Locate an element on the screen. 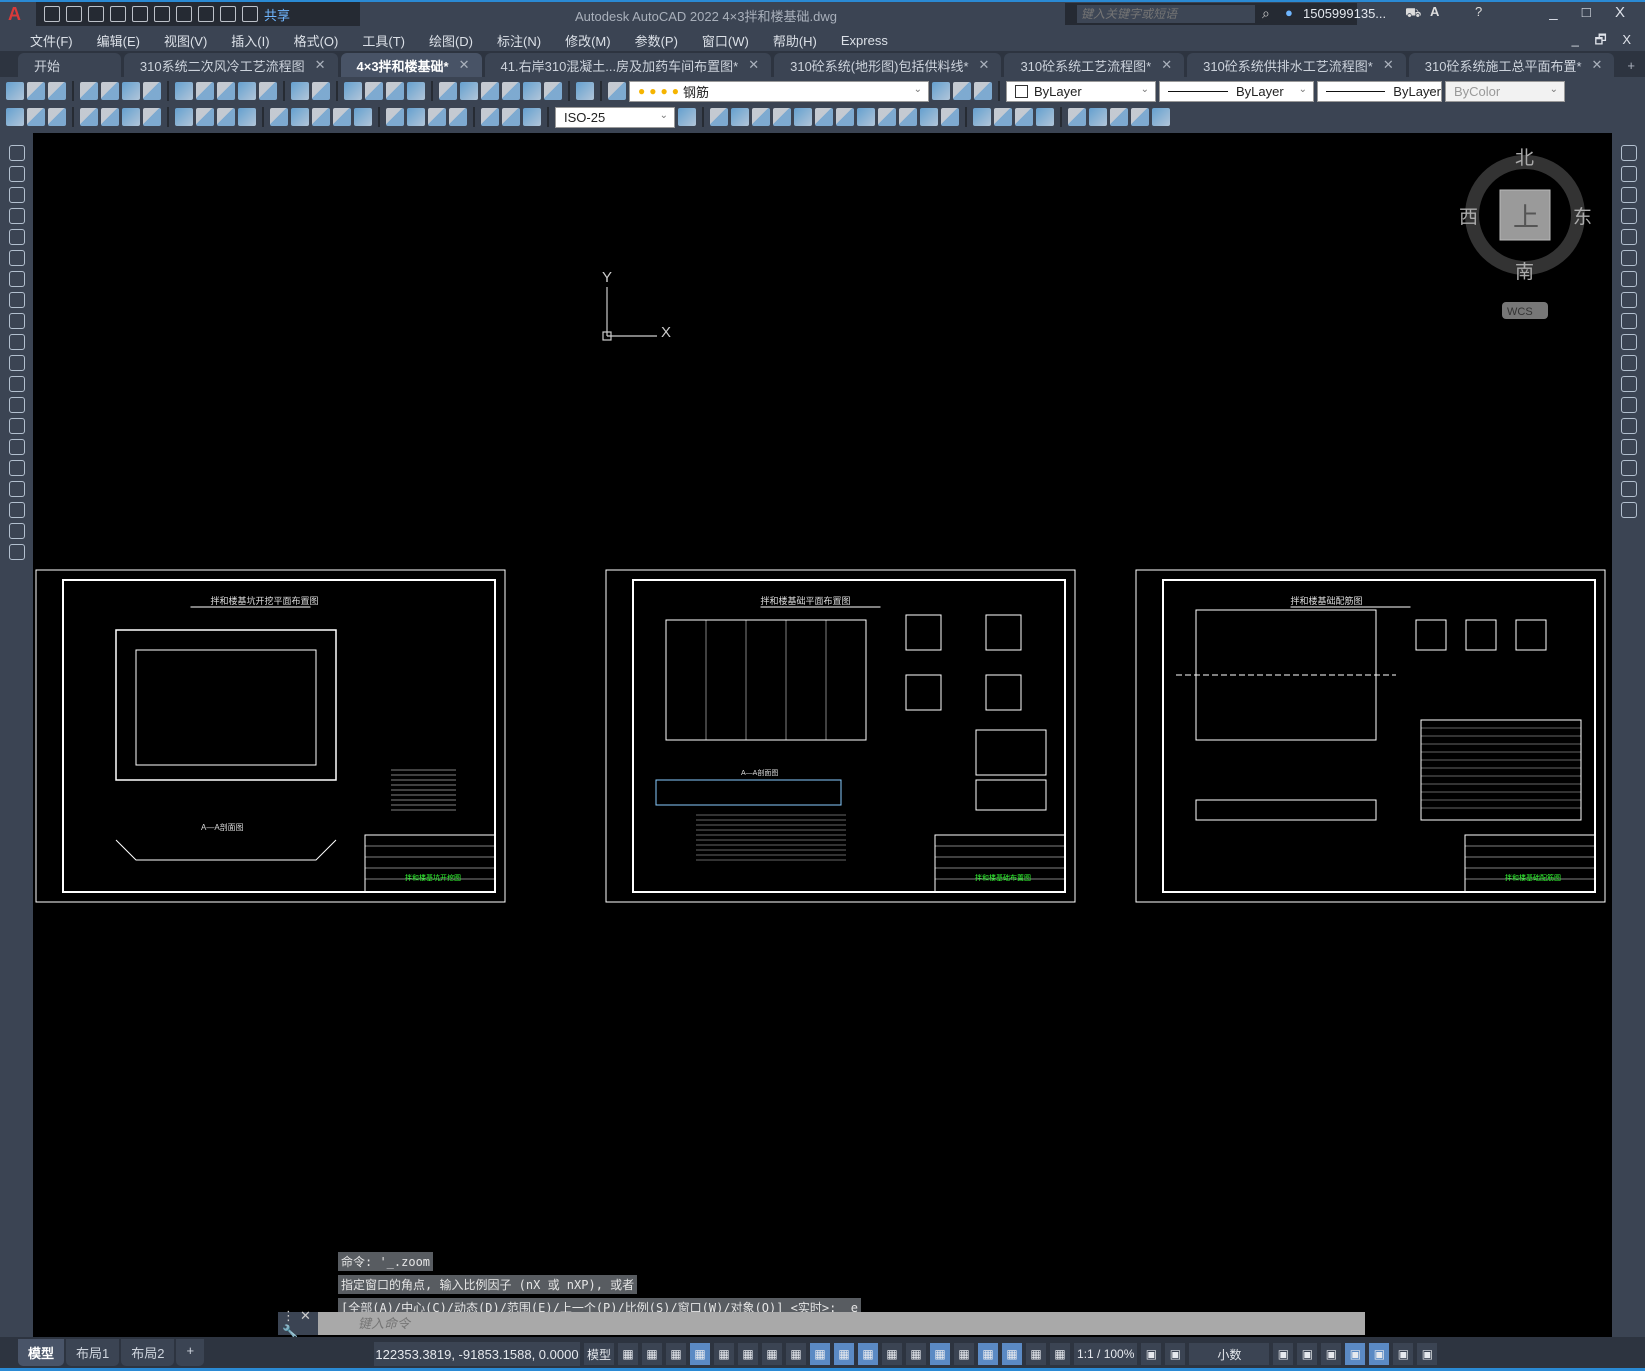 The width and height of the screenshot is (1645, 1371). plot-icon is located at coordinates (184, 14).